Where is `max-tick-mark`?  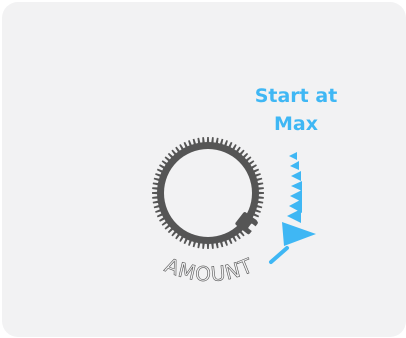 max-tick-mark is located at coordinates (279, 255).